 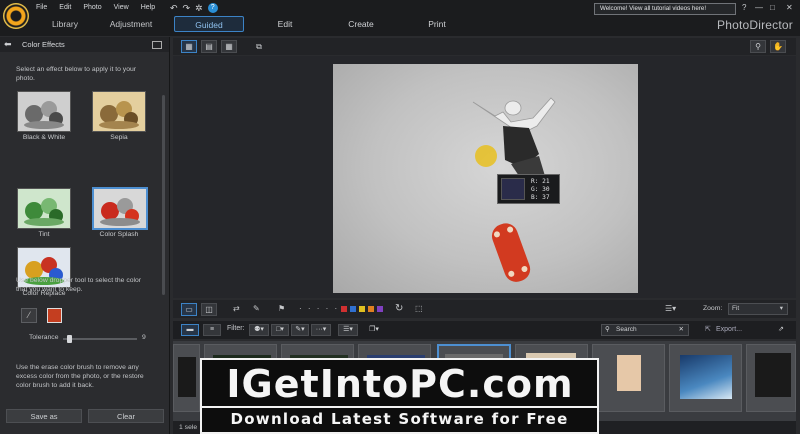 What do you see at coordinates (92, 7) in the screenshot?
I see `menu-photo: Photo` at bounding box center [92, 7].